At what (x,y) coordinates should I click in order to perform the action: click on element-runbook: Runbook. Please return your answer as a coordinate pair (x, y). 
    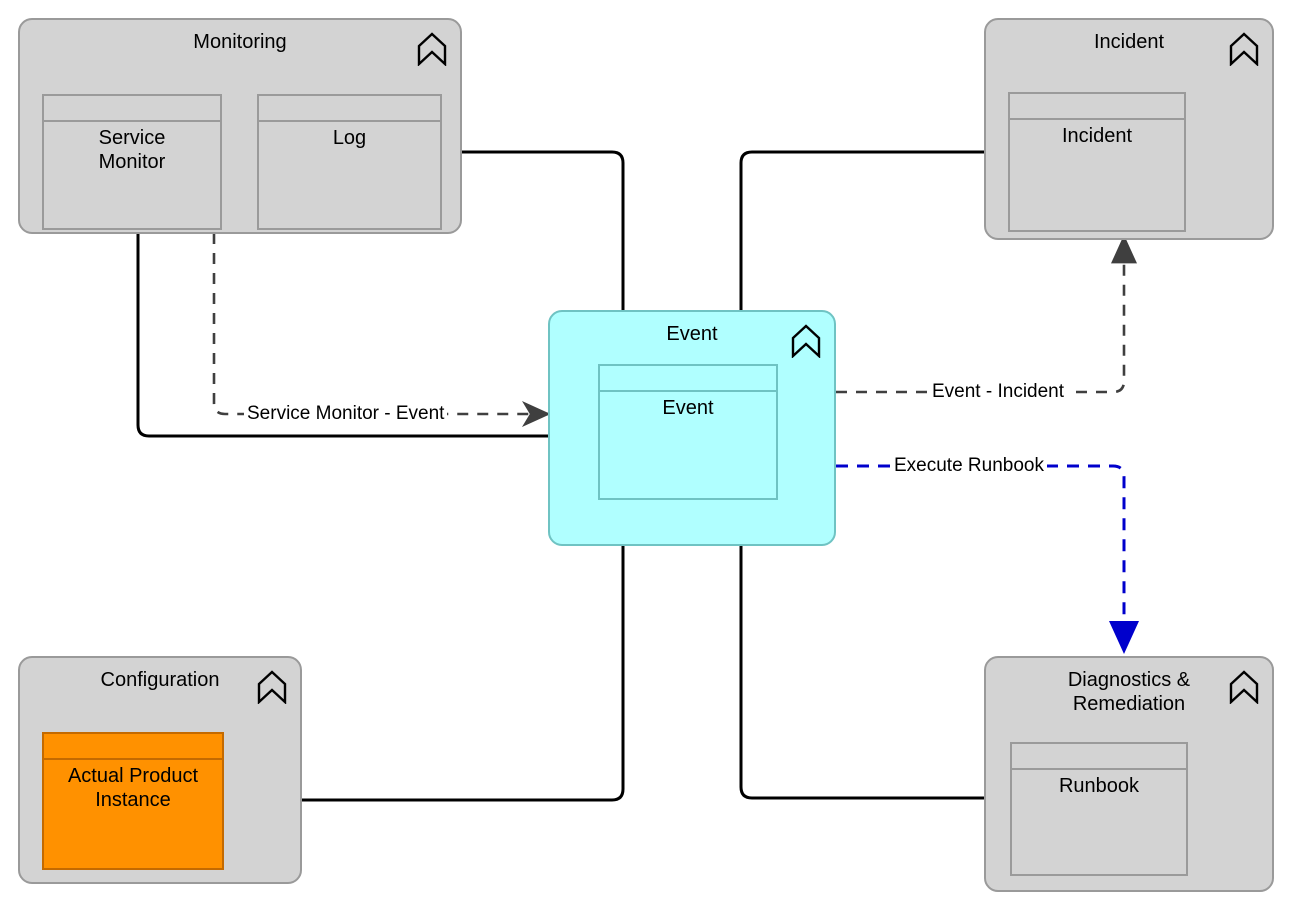
    Looking at the image, I should click on (1099, 809).